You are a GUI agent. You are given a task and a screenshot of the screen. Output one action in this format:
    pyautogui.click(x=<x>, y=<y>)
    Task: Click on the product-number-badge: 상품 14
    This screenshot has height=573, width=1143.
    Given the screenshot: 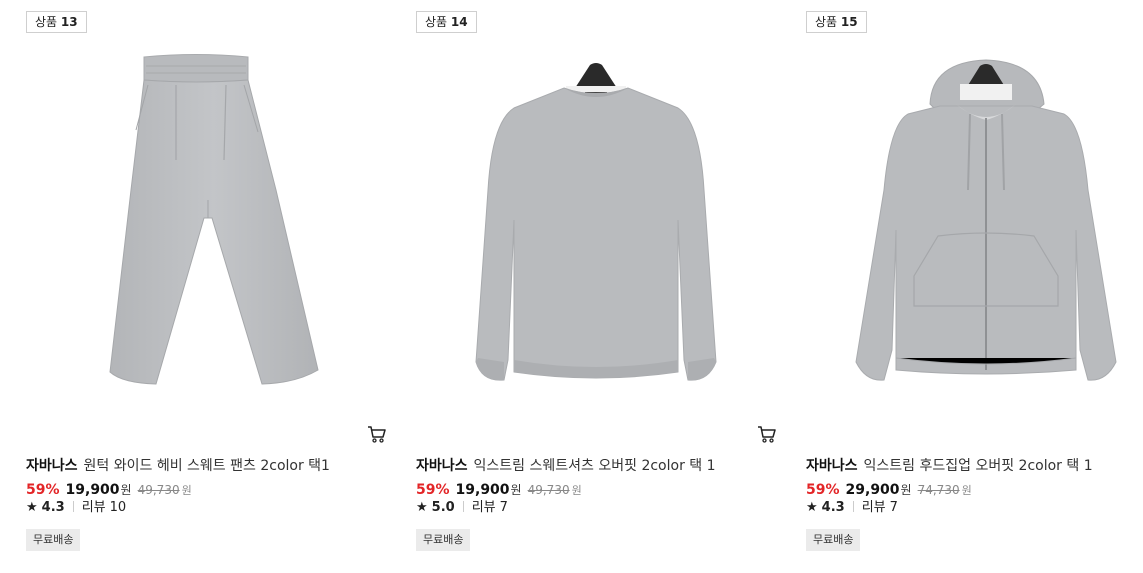 What is the action you would take?
    pyautogui.click(x=446, y=22)
    